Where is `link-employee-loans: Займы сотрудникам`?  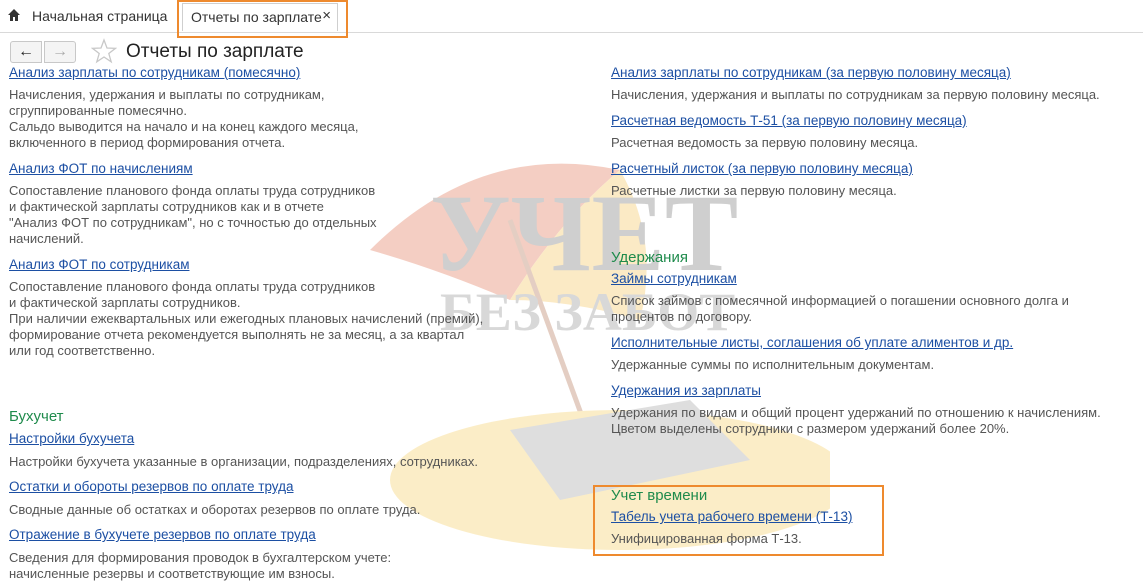
link-employee-loans: Займы сотрудникам is located at coordinates (674, 278).